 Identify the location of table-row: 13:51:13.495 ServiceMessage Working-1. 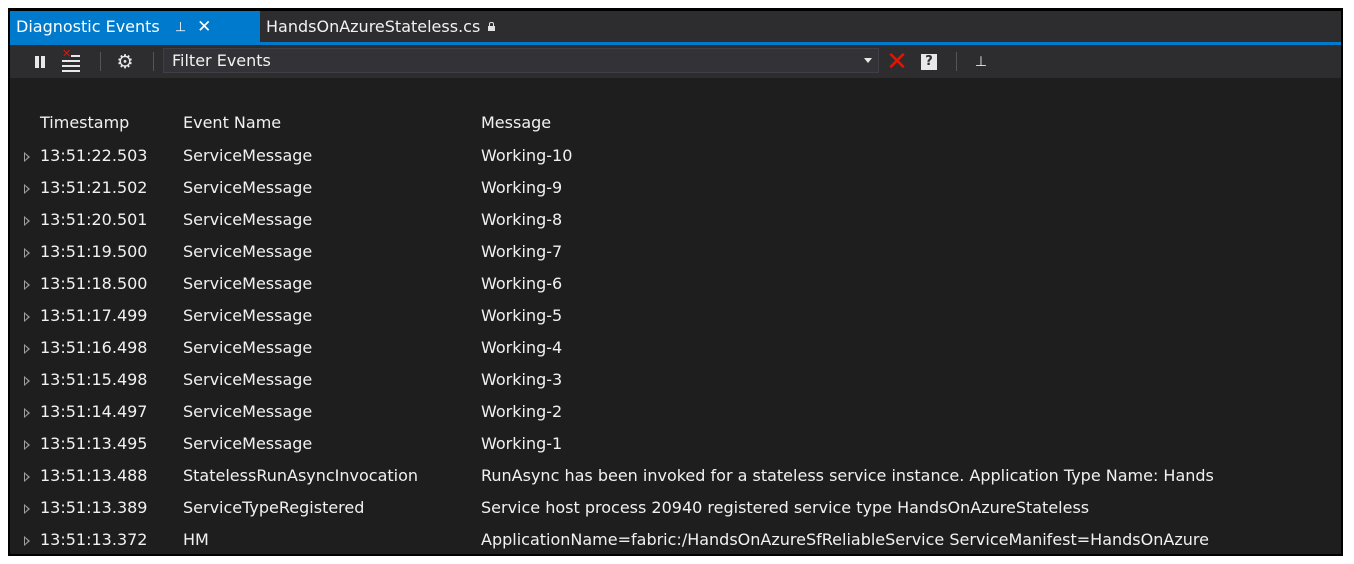
(675, 446).